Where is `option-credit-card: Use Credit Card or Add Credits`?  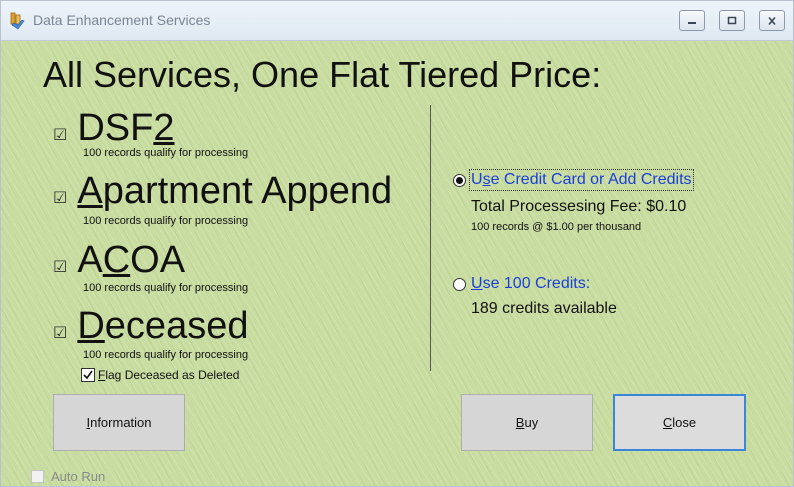
option-credit-card: Use Credit Card or Add Credits is located at coordinates (573, 180).